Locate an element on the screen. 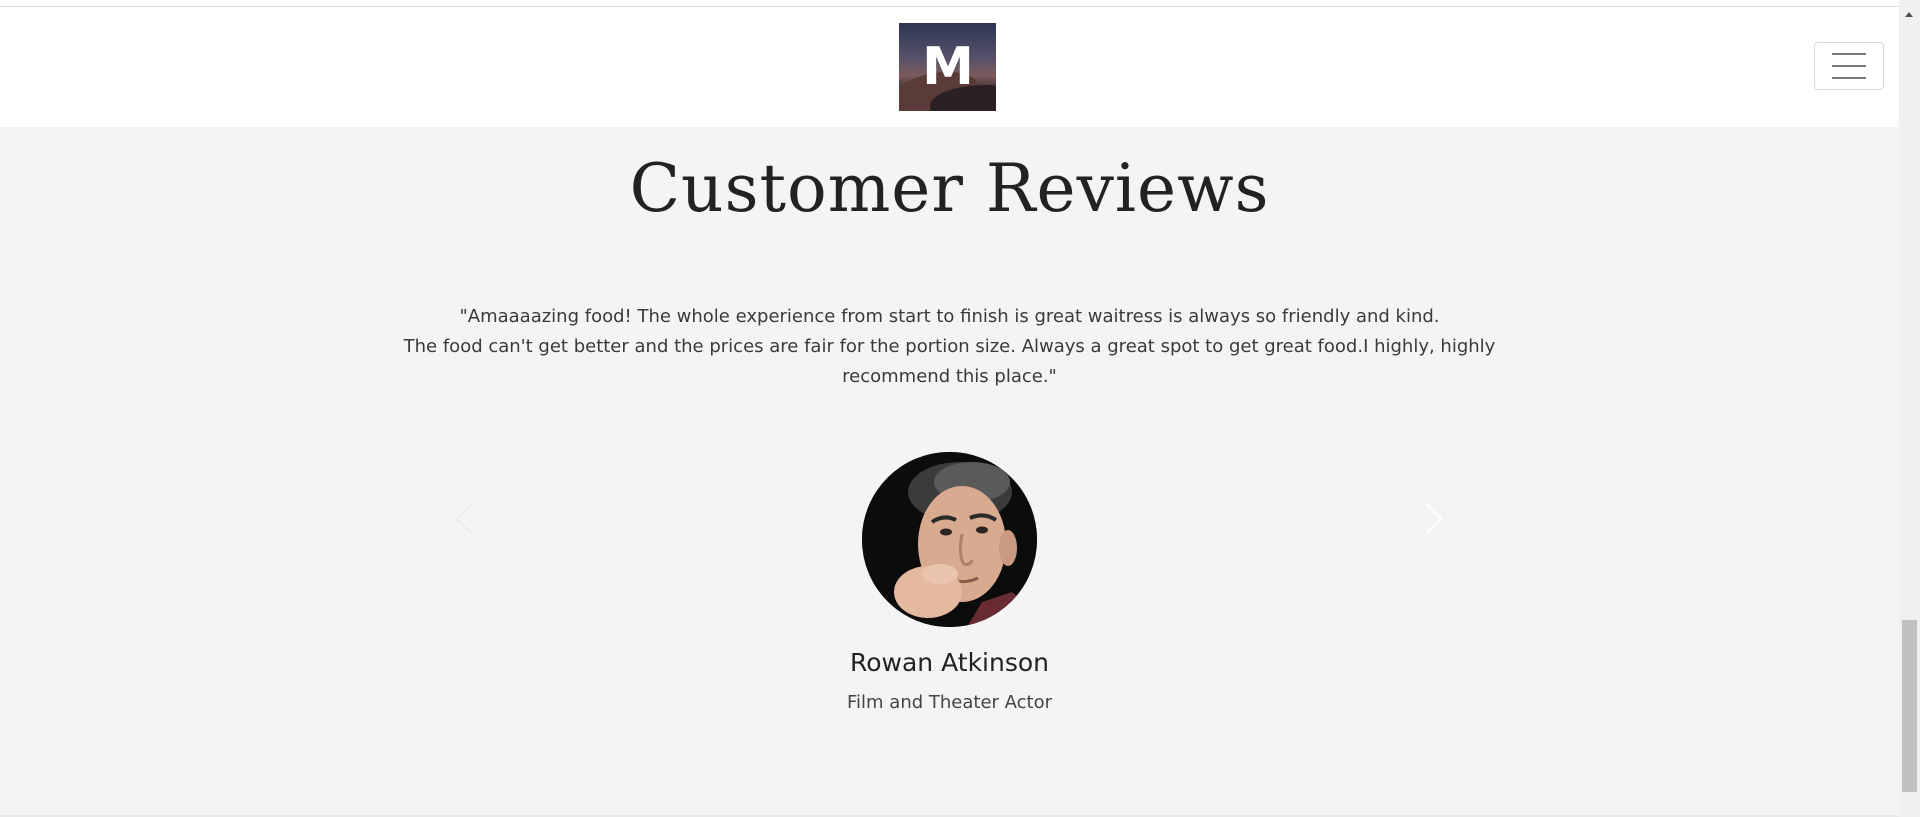 This screenshot has width=1920, height=817. menu-toggle-button is located at coordinates (1849, 66).